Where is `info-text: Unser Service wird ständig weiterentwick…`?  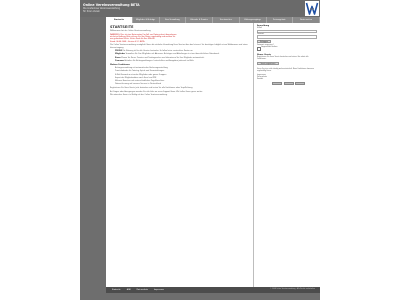
info-text: Unser Service wird ständig weiterentwick… is located at coordinates (285, 71).